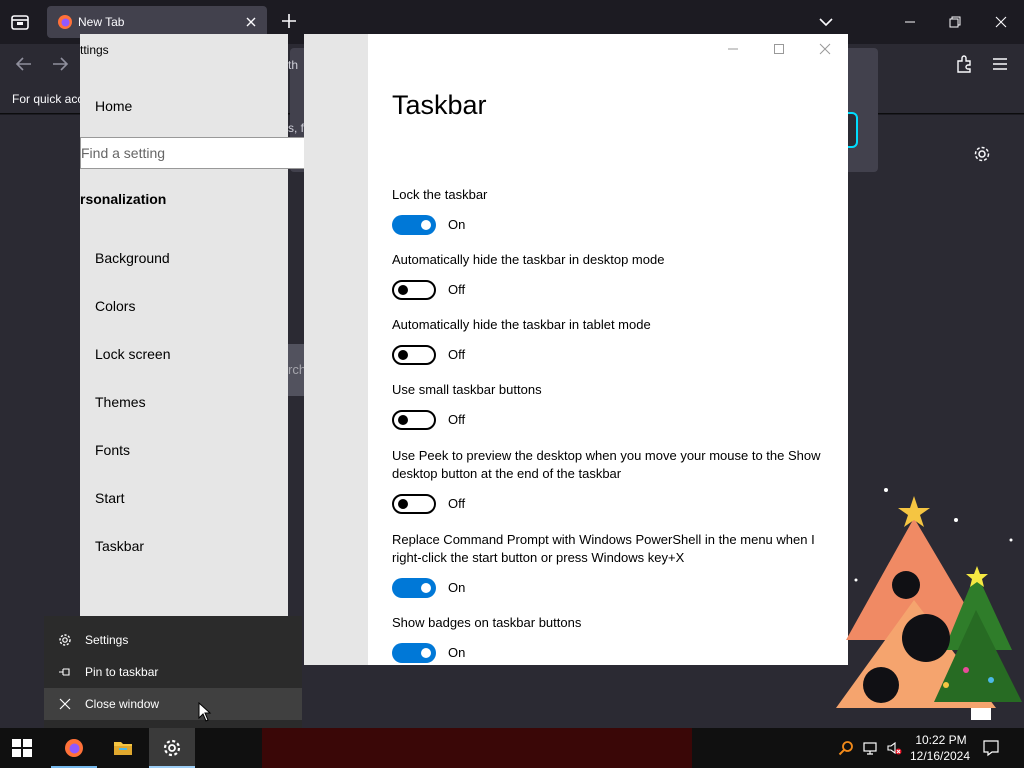  What do you see at coordinates (94, 50) in the screenshot?
I see `window-title: ttings` at bounding box center [94, 50].